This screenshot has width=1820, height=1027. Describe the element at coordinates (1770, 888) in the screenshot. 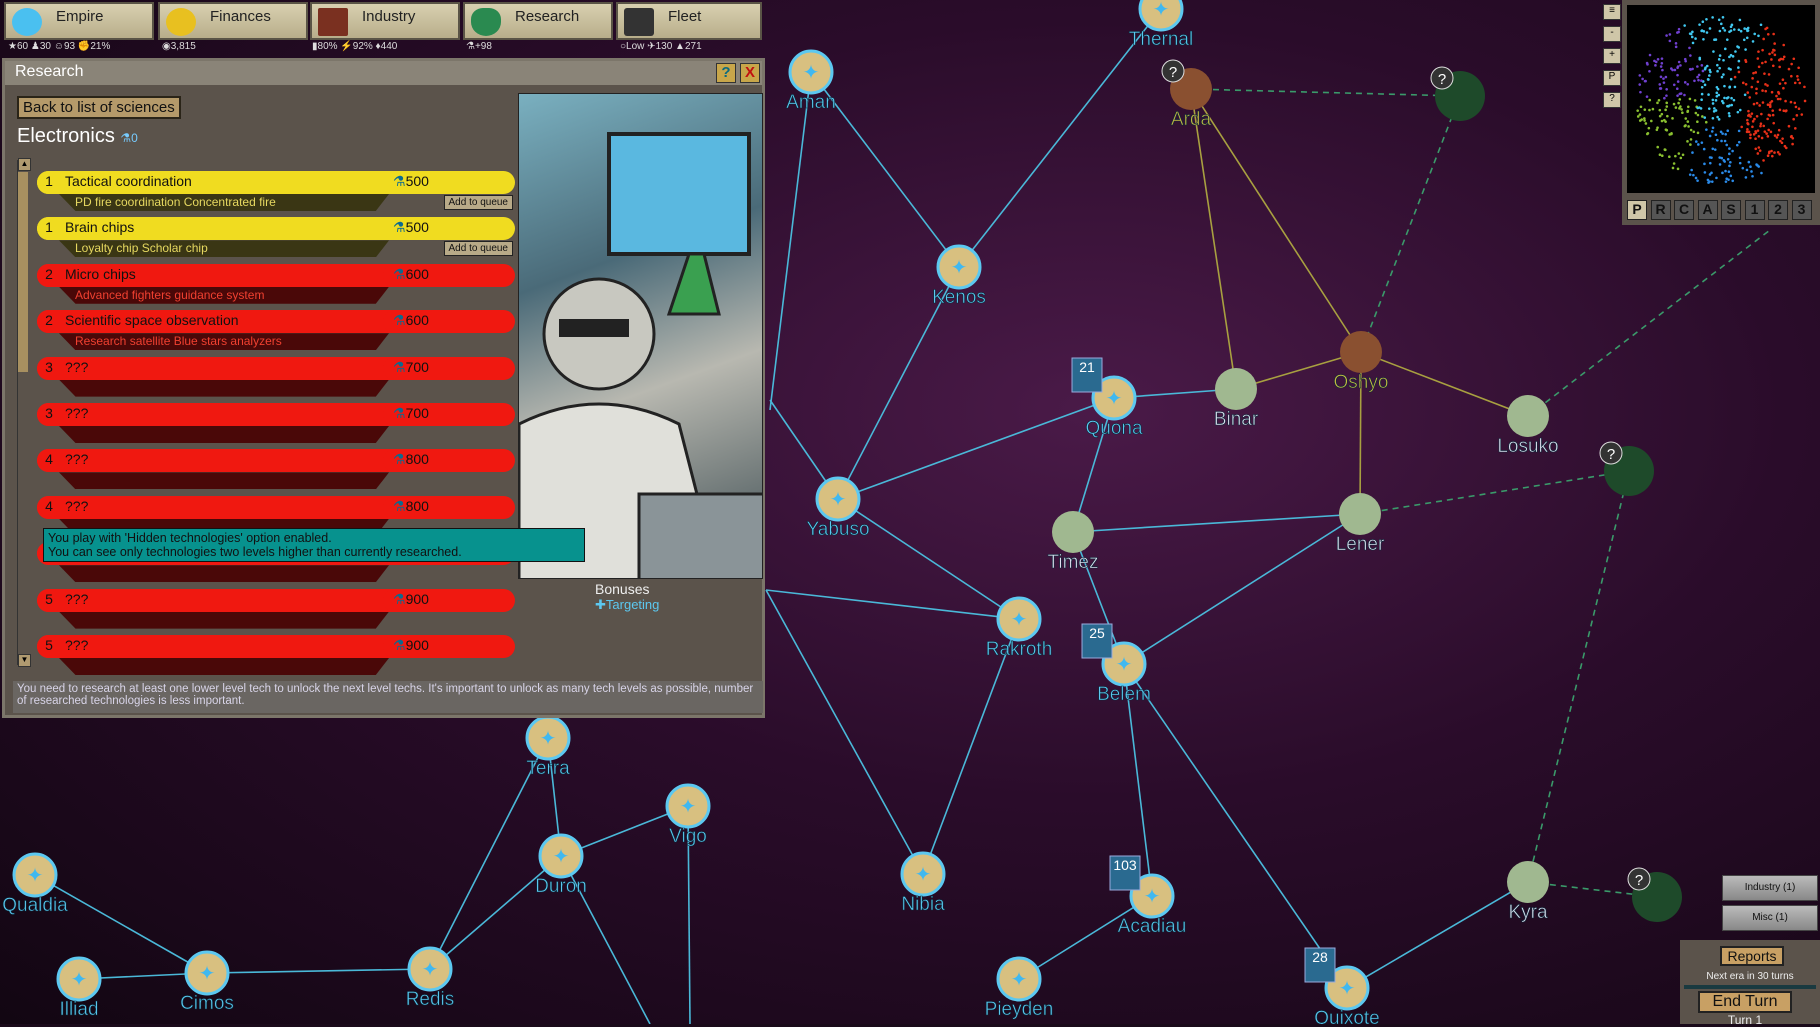

I see `notification-industry: Industry (1)` at that location.